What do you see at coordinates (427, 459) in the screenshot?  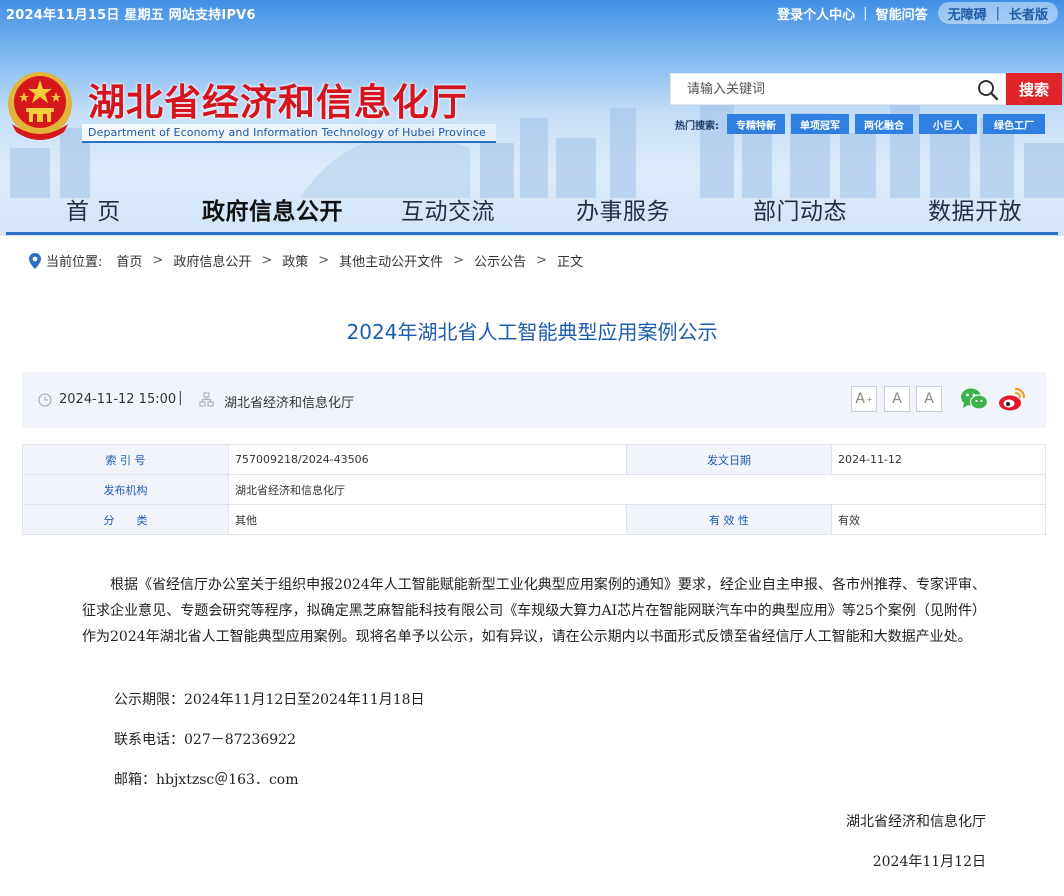 I see `index-value: 757009218/2024-43506` at bounding box center [427, 459].